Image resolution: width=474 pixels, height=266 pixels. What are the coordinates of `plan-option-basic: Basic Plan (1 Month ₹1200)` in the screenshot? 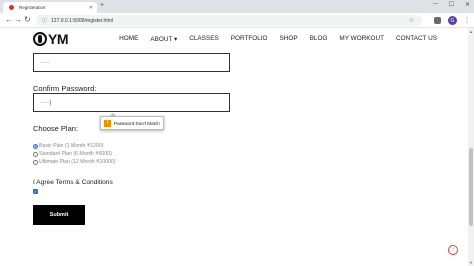 It's located at (68, 146).